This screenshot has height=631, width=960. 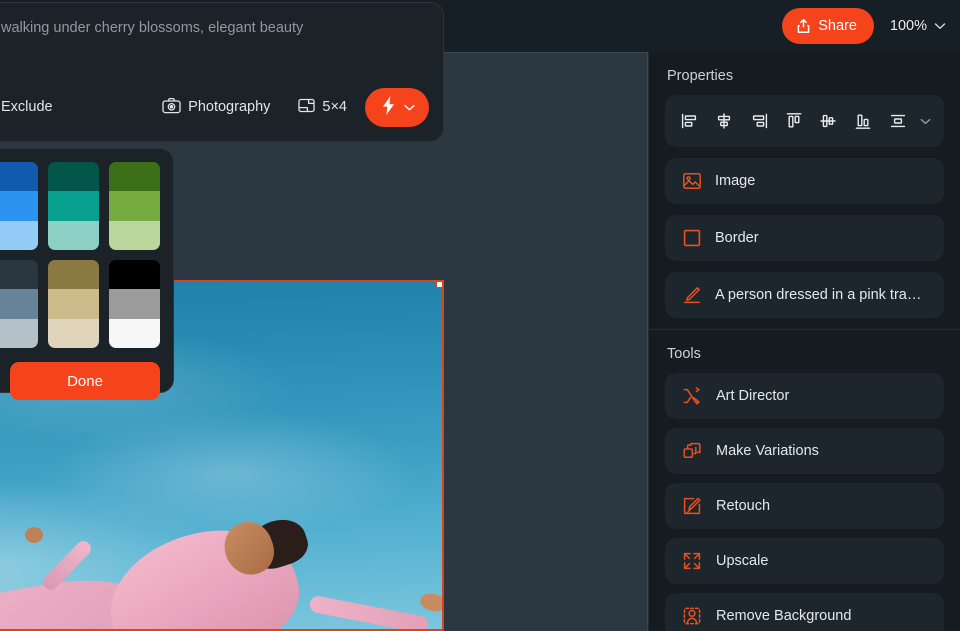 I want to click on tool-retouch: Retouch, so click(x=804, y=506).